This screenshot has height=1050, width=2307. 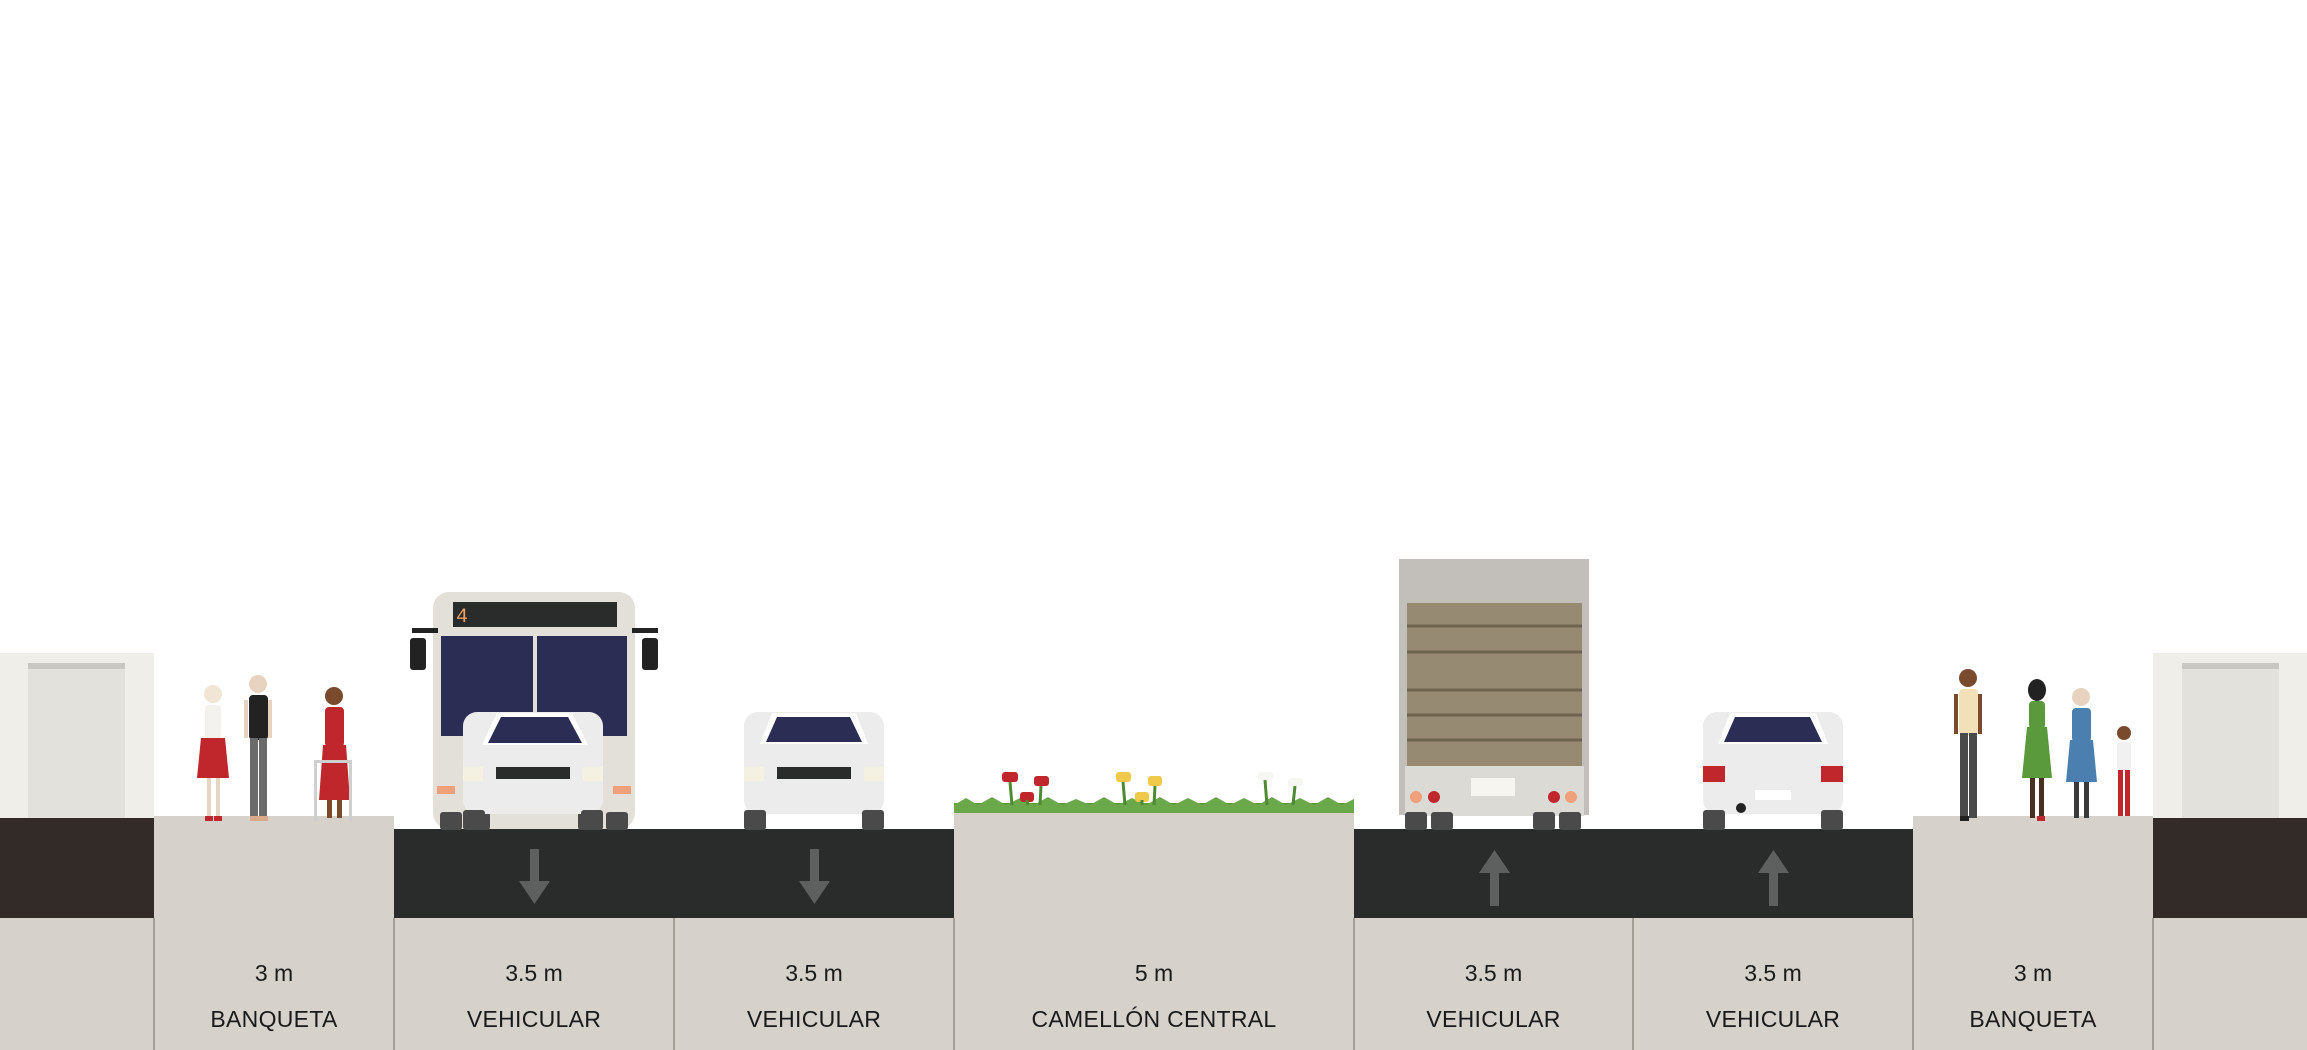 What do you see at coordinates (1154, 865) in the screenshot?
I see `median-surface` at bounding box center [1154, 865].